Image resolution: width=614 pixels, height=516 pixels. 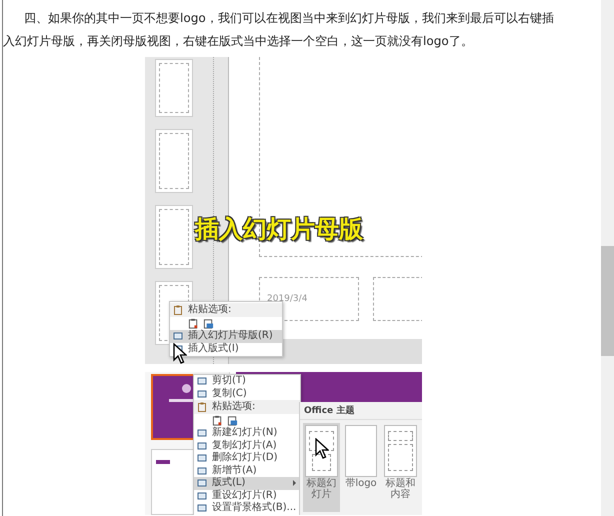 I want to click on video-caption: 插入幻灯片母版, so click(x=279, y=229).